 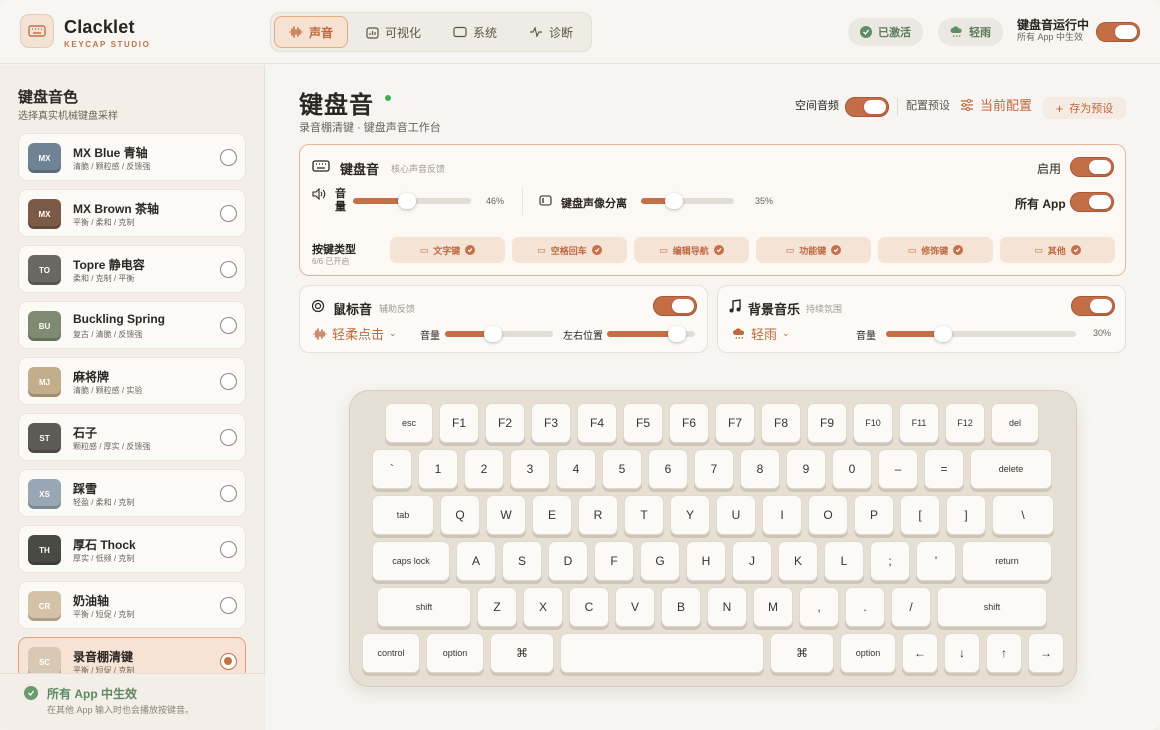 I want to click on key: V, so click(x=635, y=607).